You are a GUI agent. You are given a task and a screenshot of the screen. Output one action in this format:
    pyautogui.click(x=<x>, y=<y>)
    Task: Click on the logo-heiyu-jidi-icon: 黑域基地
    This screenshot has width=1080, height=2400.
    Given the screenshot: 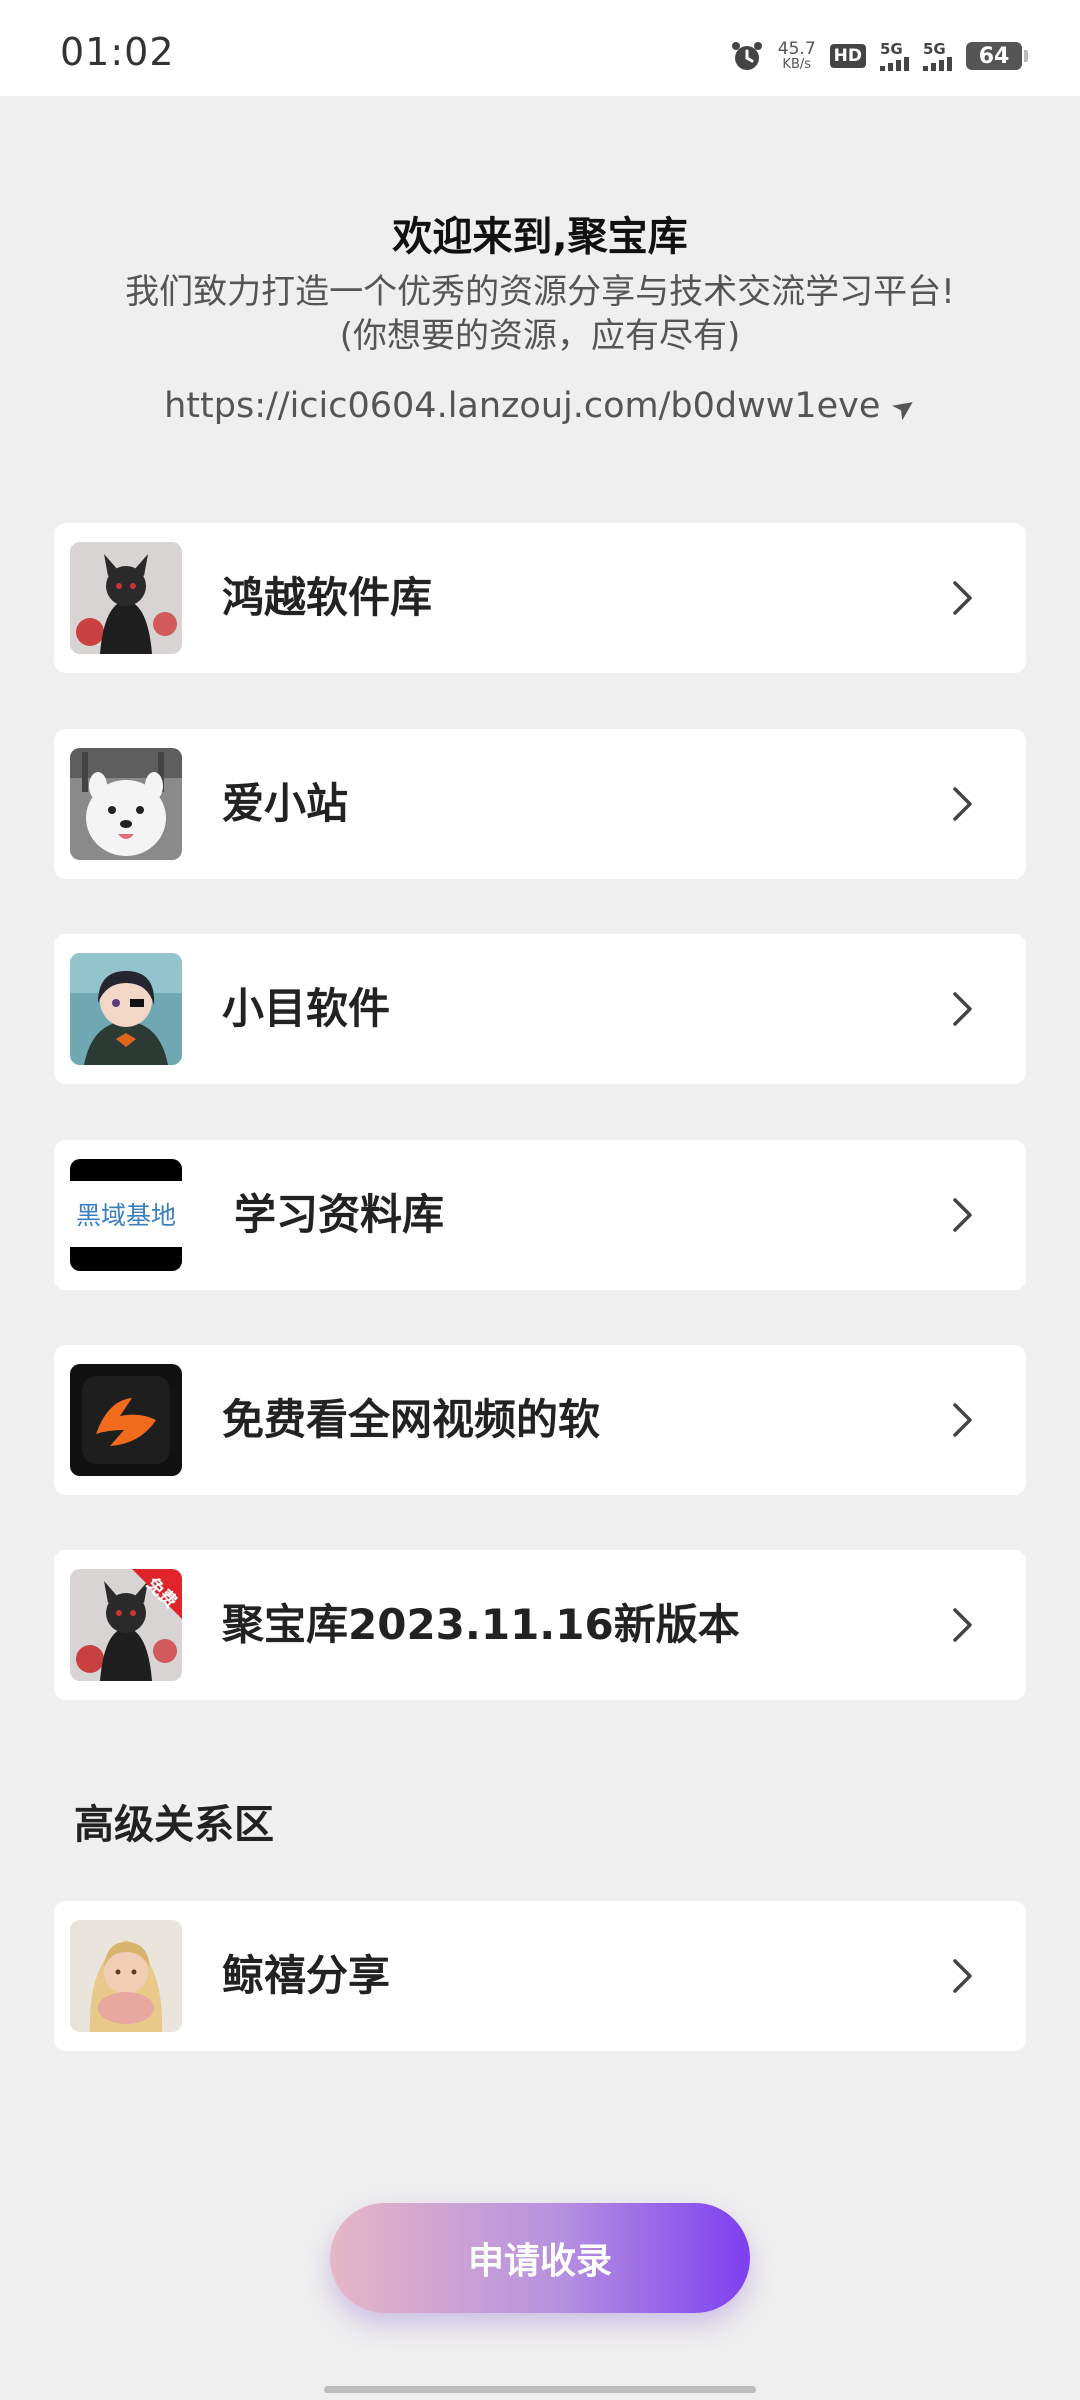 What is the action you would take?
    pyautogui.click(x=126, y=1215)
    